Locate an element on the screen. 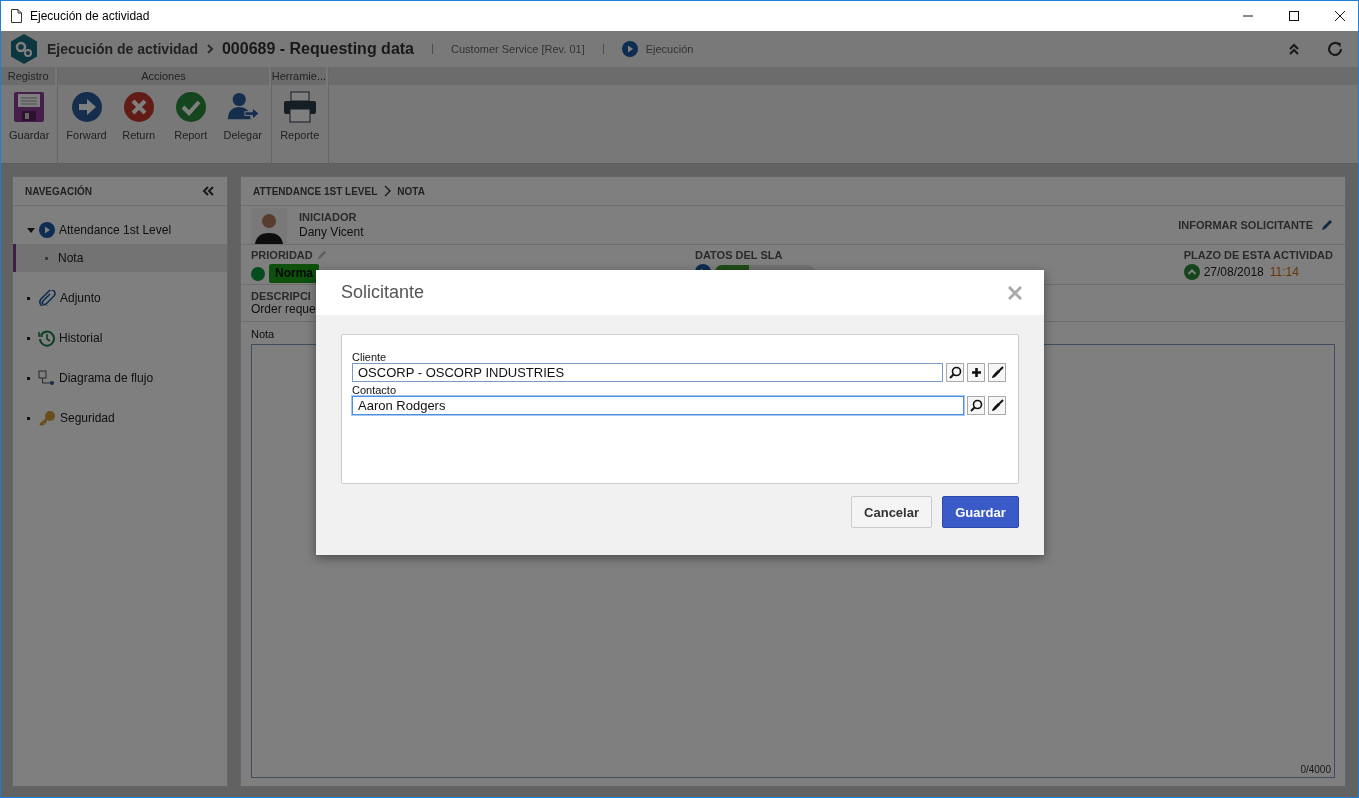 Image resolution: width=1359 pixels, height=798 pixels. check-circle-icon is located at coordinates (190, 107).